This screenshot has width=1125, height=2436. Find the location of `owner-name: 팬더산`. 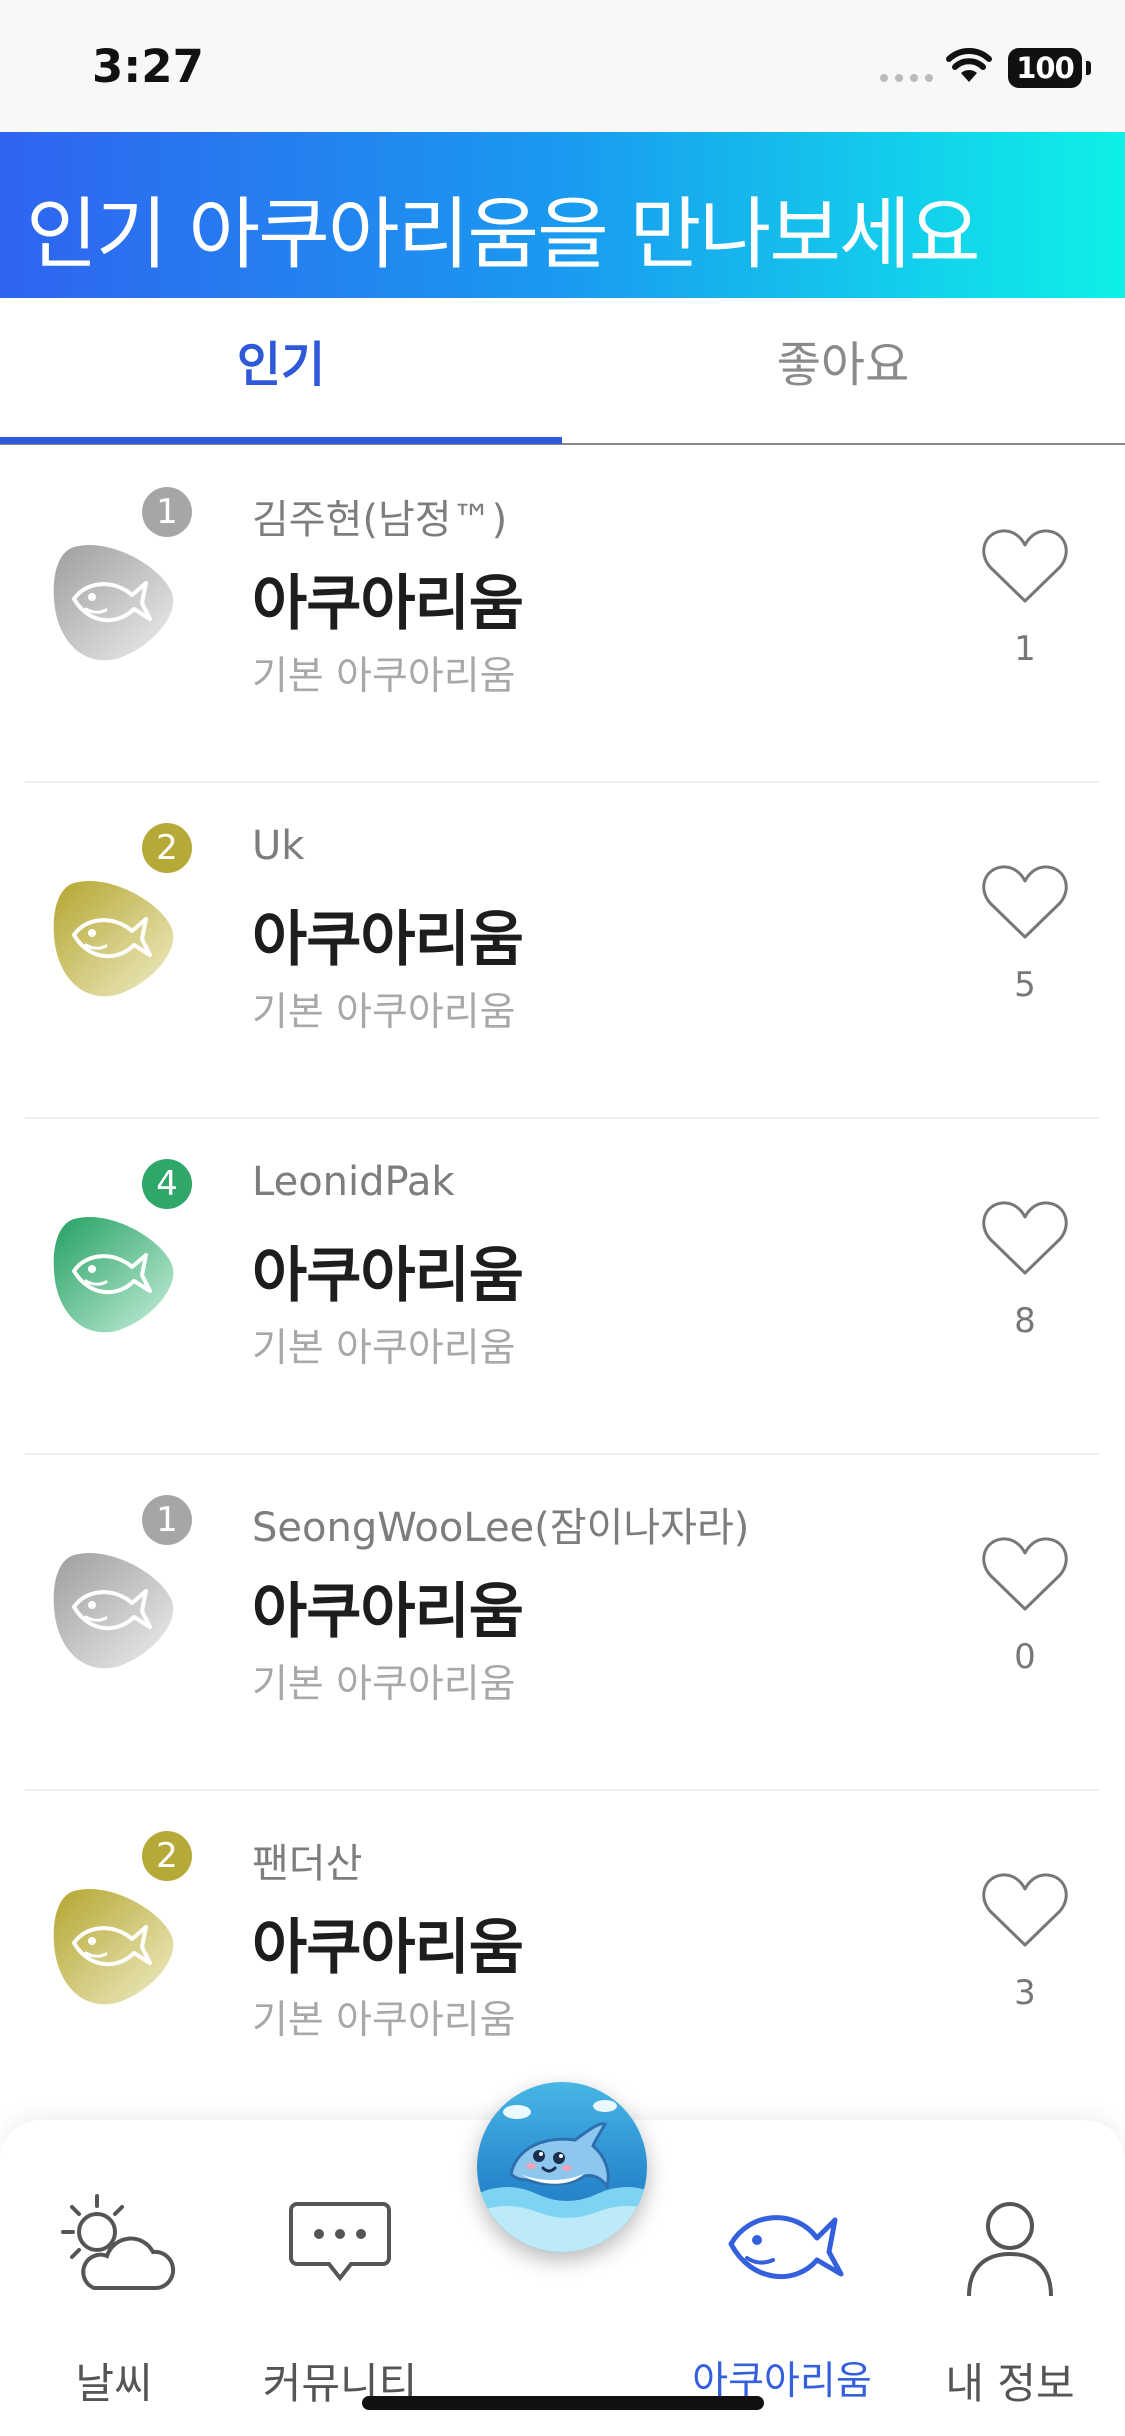

owner-name: 팬더산 is located at coordinates (307, 1864).